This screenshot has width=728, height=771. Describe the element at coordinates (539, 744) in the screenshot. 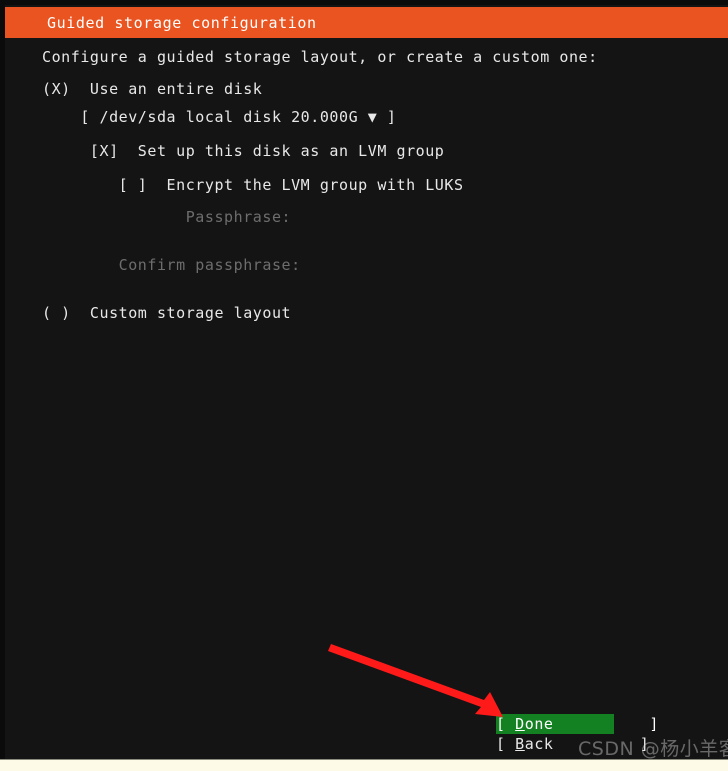

I see `back-button-label: ack` at that location.